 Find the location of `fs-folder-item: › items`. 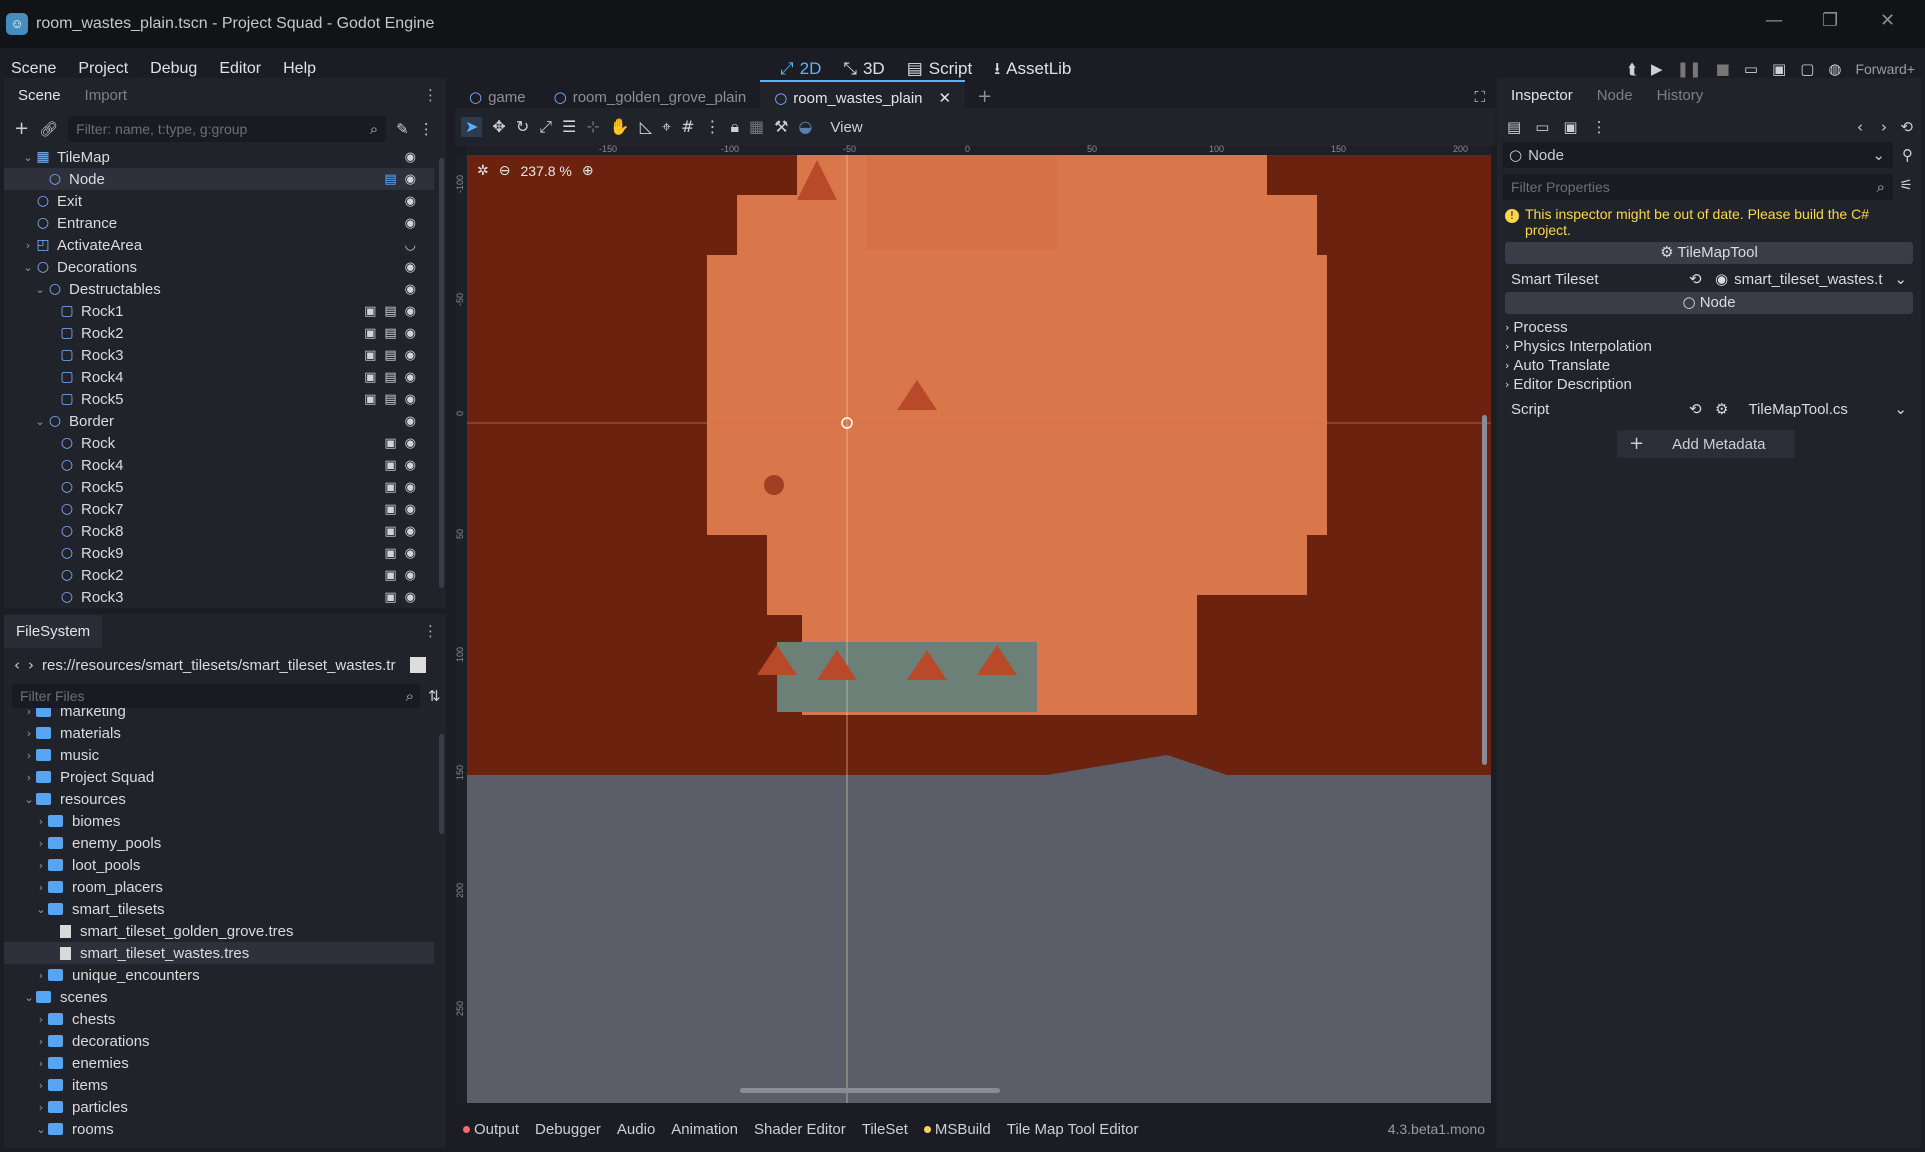

fs-folder-item: › items is located at coordinates (219, 1085).